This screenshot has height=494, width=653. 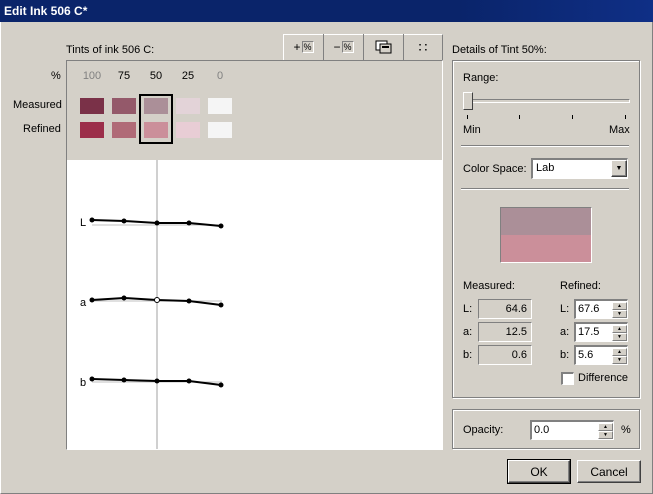 I want to click on percent-symbol: %, so click(x=56, y=76).